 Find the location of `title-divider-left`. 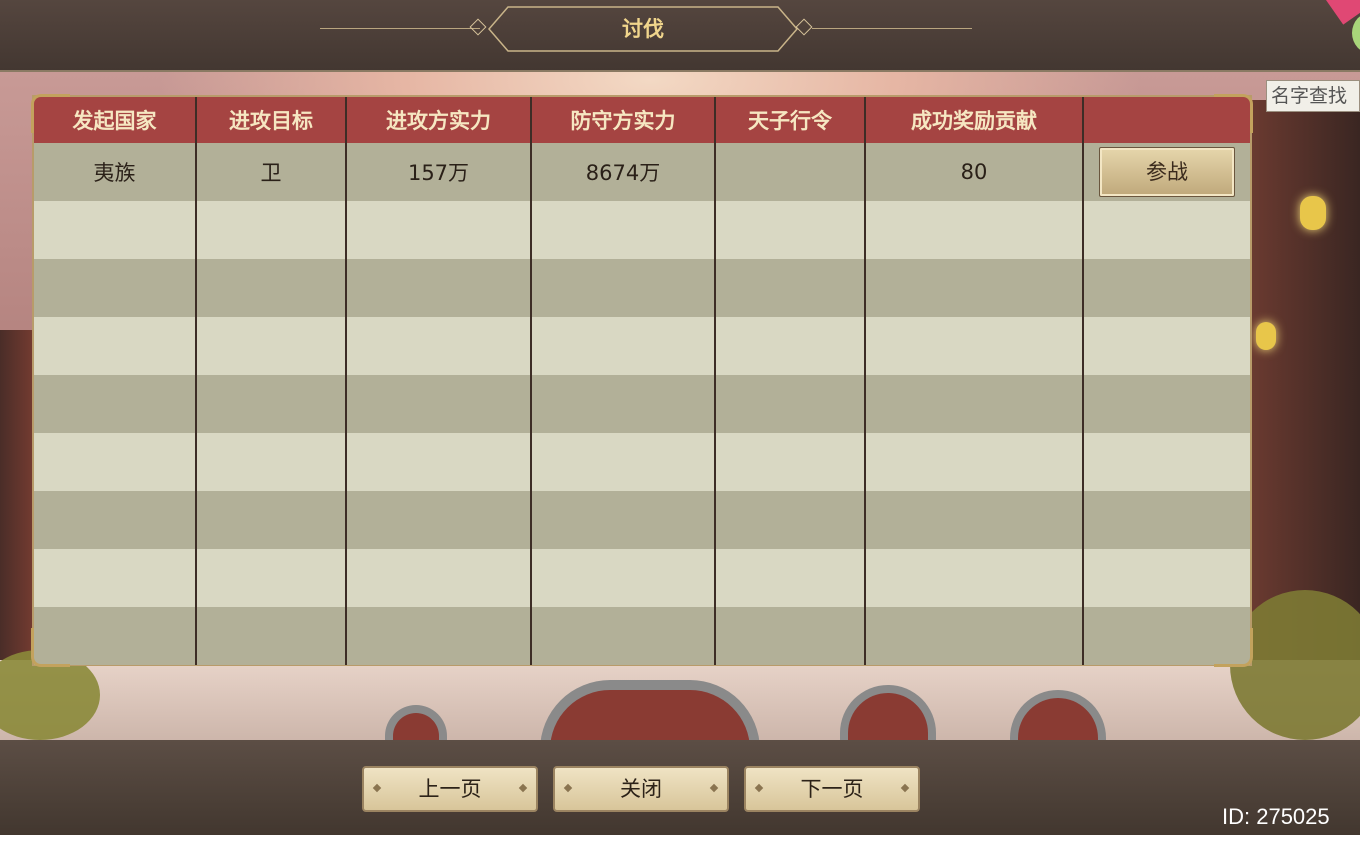

title-divider-left is located at coordinates (400, 28).